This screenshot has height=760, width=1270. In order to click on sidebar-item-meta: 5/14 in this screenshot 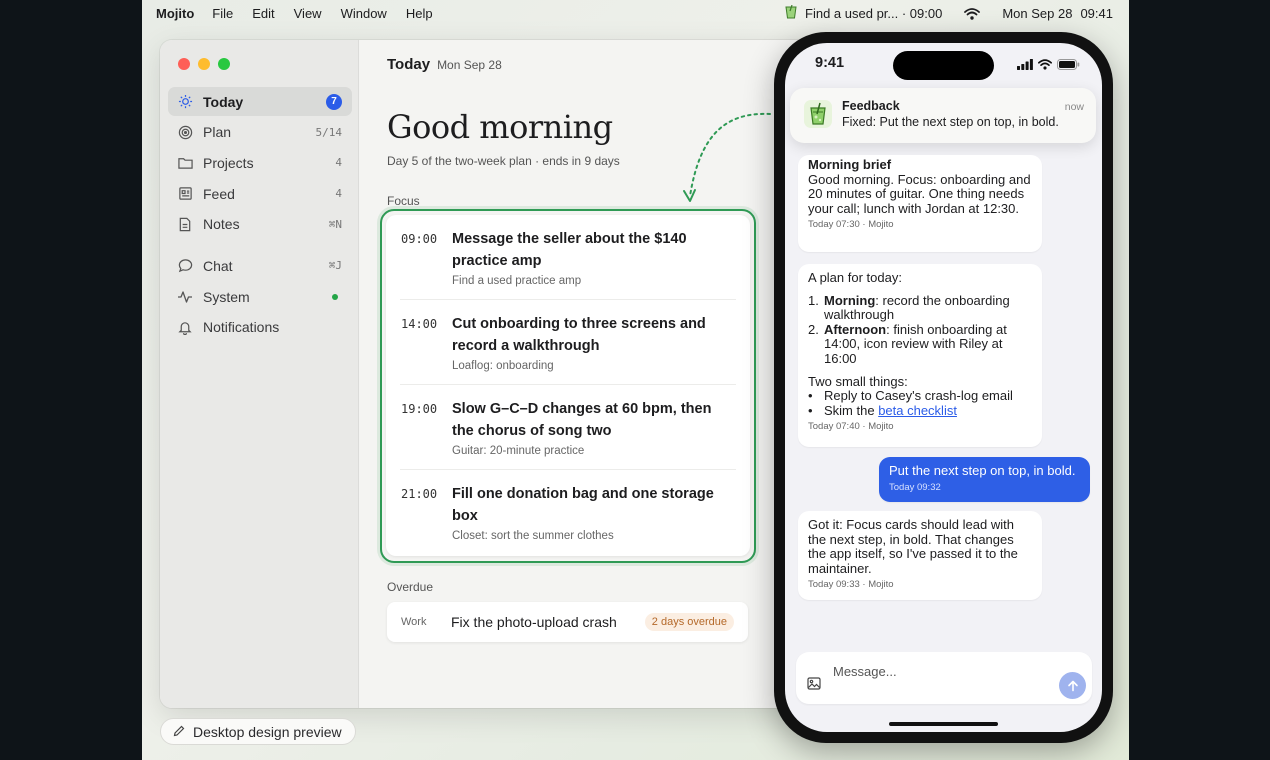, I will do `click(329, 132)`.